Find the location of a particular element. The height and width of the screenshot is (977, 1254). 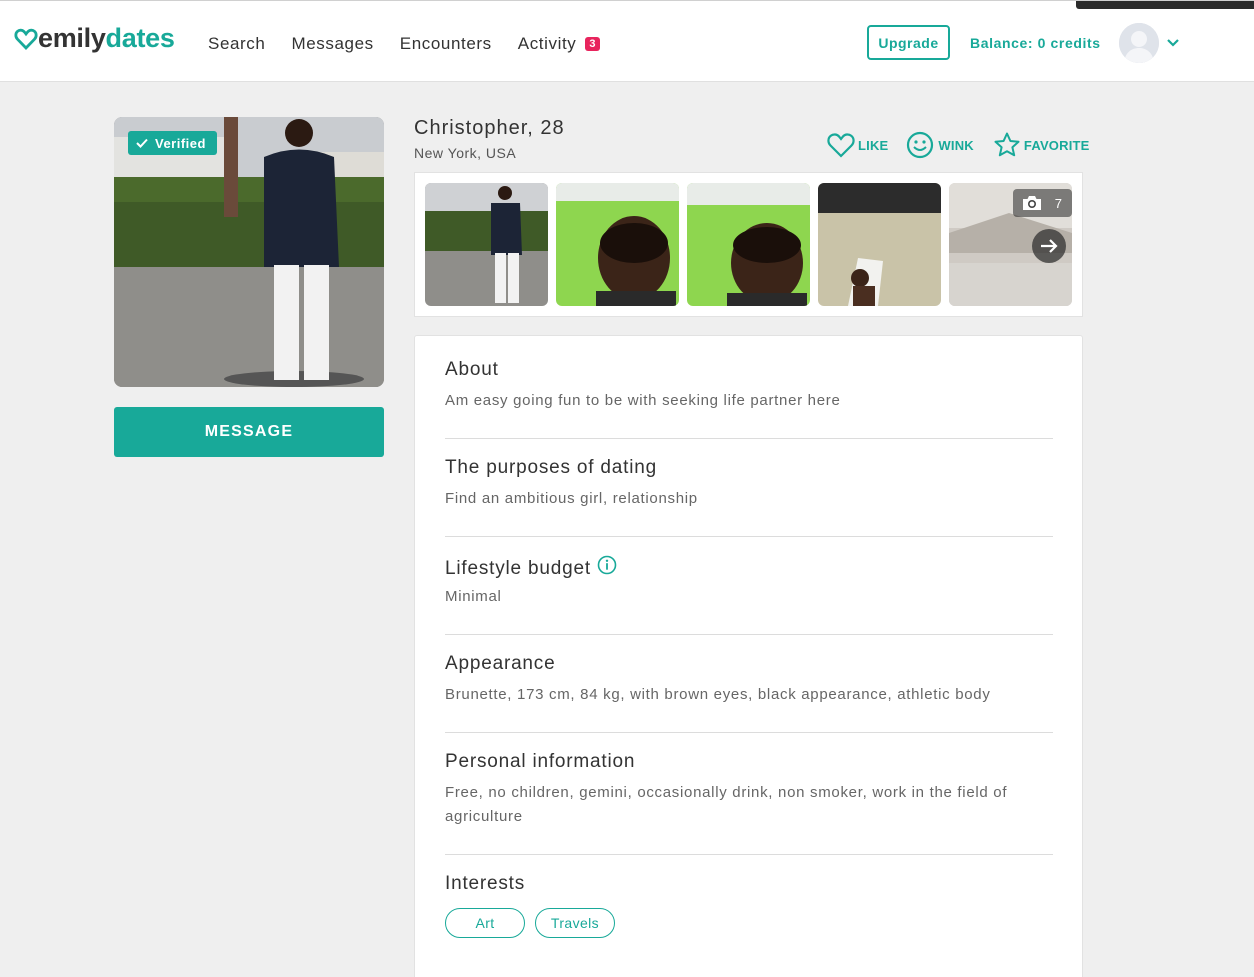

profile-name-age: Christopher, 28 is located at coordinates (489, 128).